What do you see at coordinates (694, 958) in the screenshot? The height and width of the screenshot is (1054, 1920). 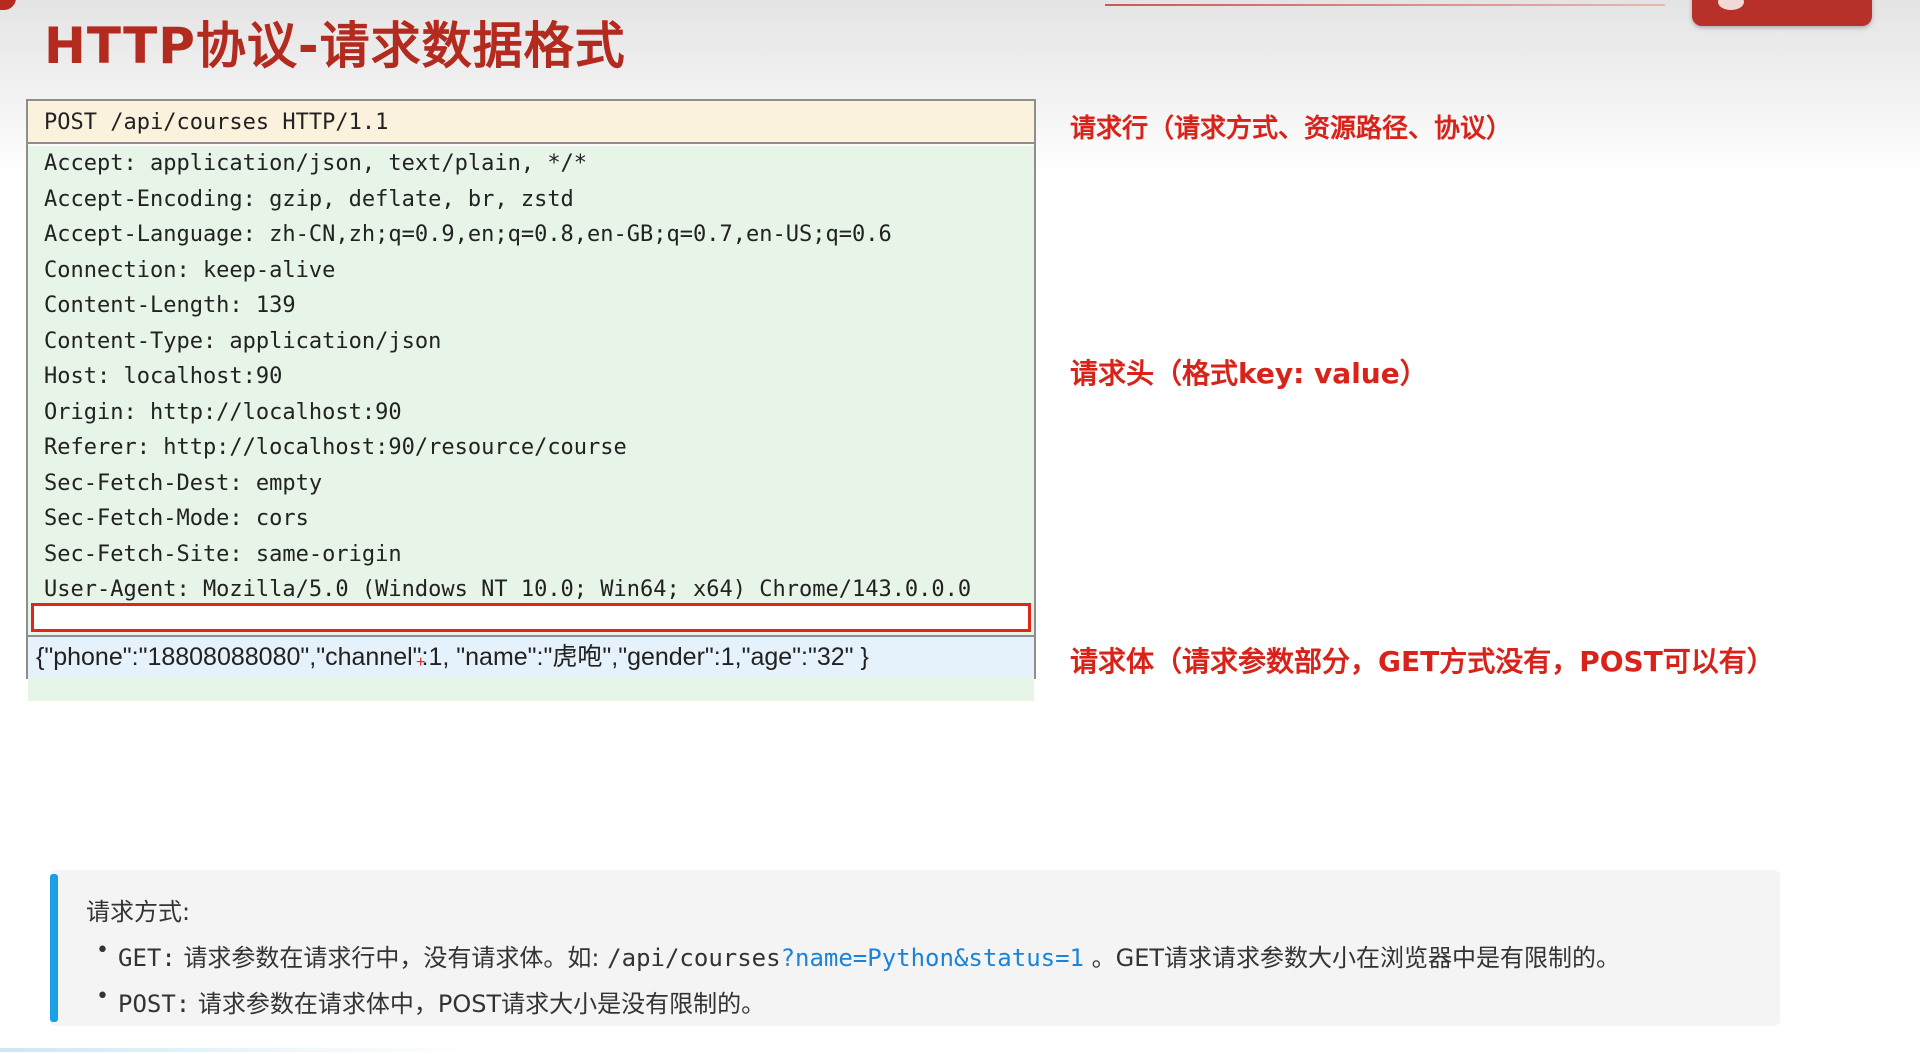 I see `get-example-path: /api/courses` at bounding box center [694, 958].